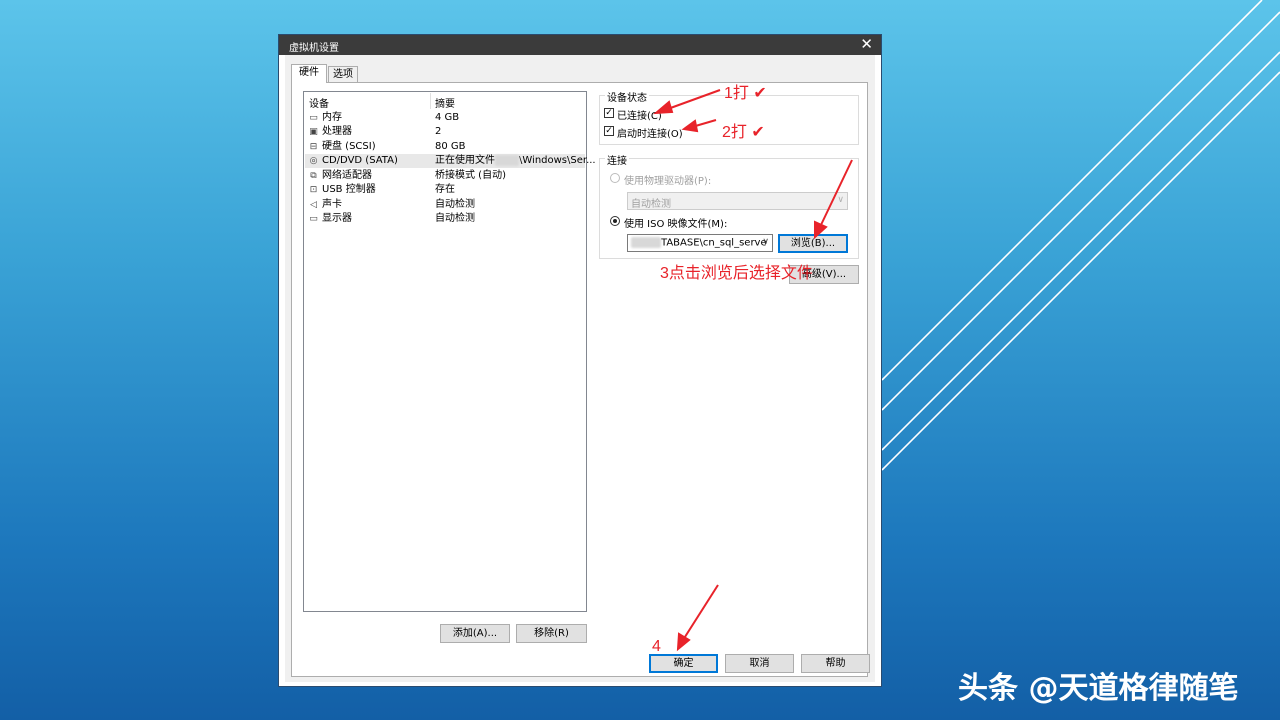  I want to click on physical-drive-select: 自动检测 ∨, so click(737, 201).